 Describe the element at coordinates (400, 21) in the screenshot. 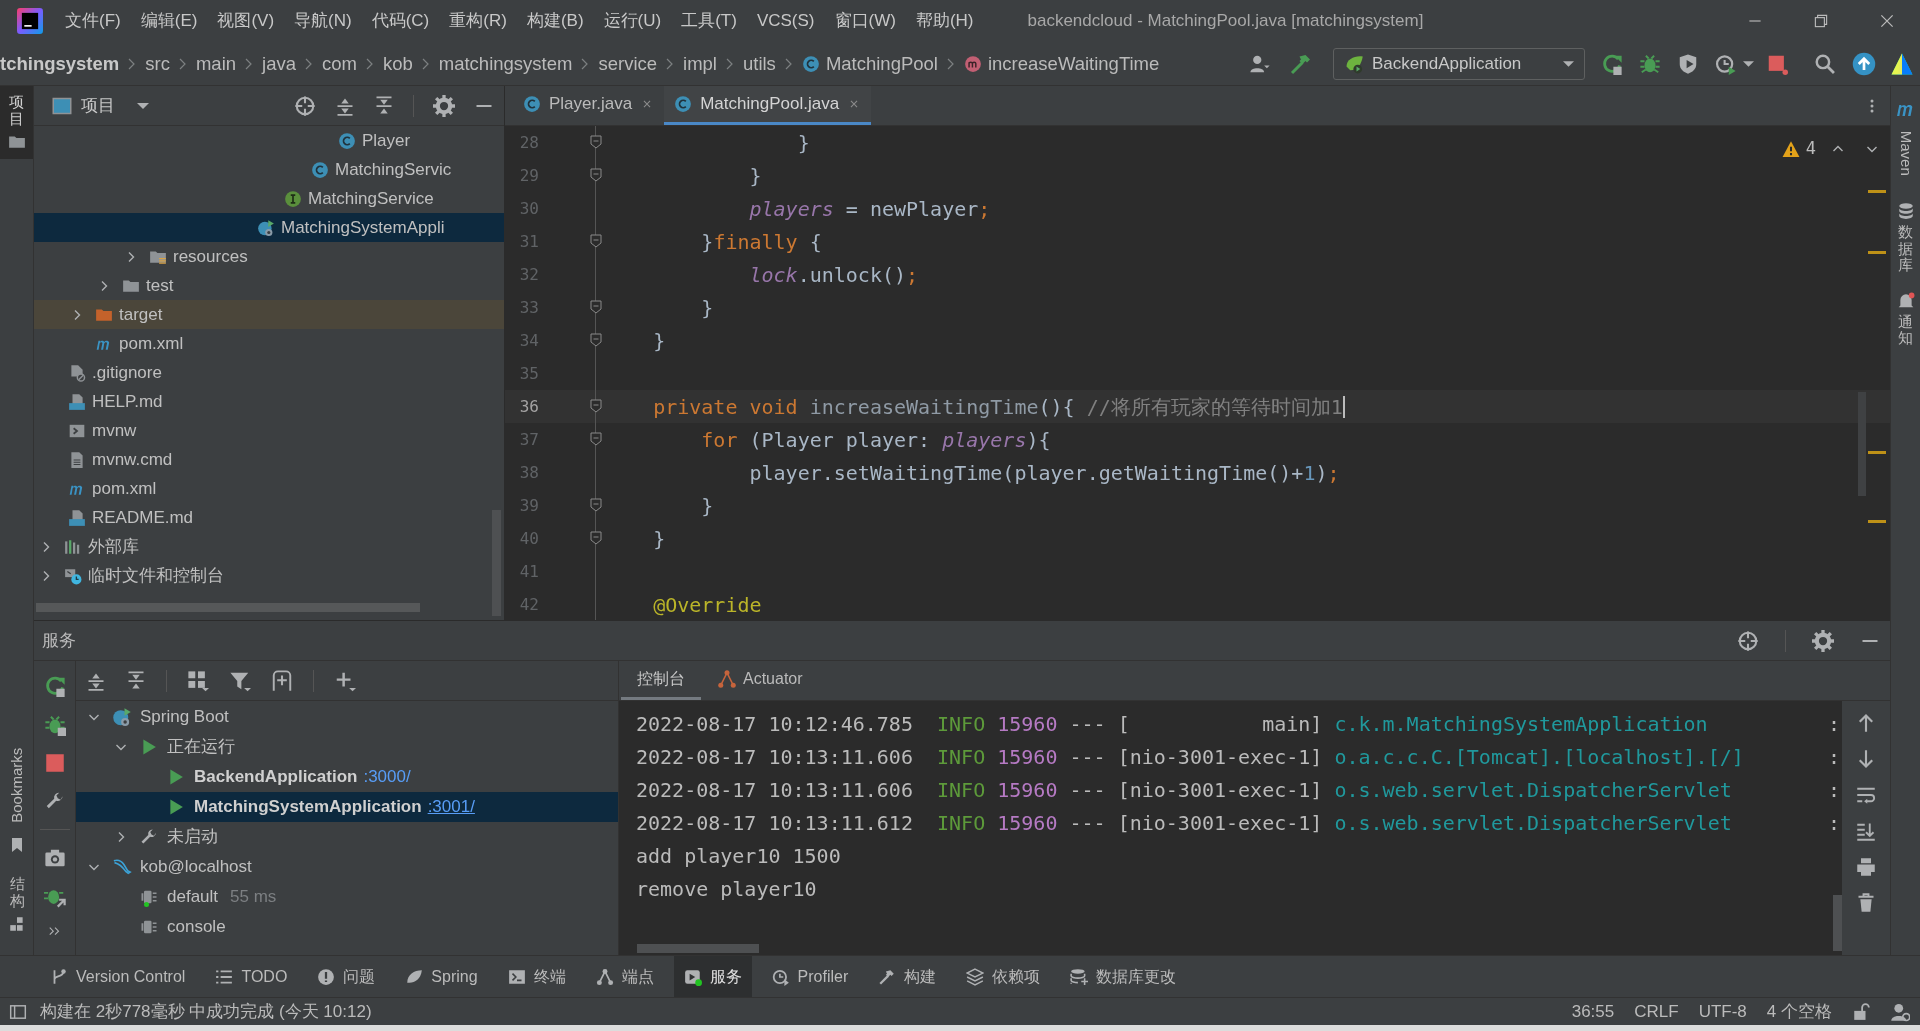

I see `menu-item: 代码(C)` at that location.